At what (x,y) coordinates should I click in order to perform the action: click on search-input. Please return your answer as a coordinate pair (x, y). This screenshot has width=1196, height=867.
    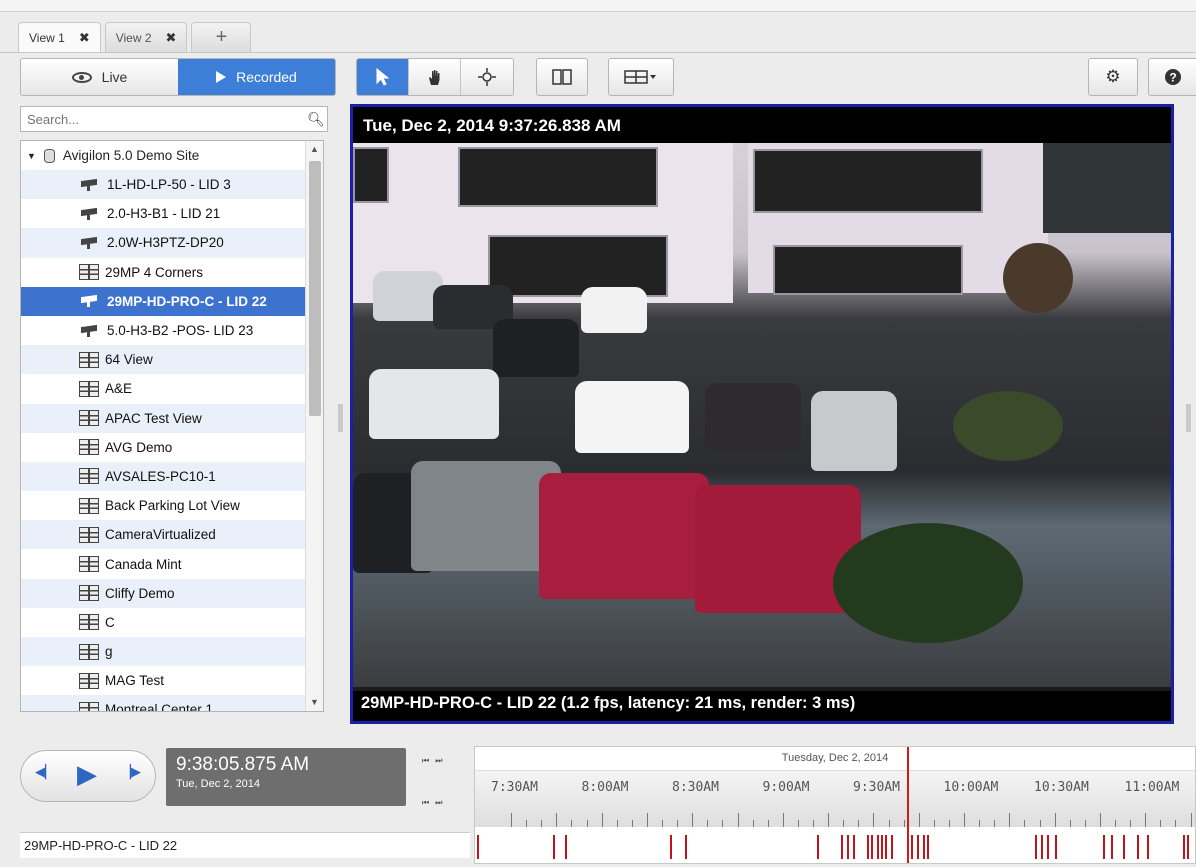
    Looking at the image, I should click on (163, 119).